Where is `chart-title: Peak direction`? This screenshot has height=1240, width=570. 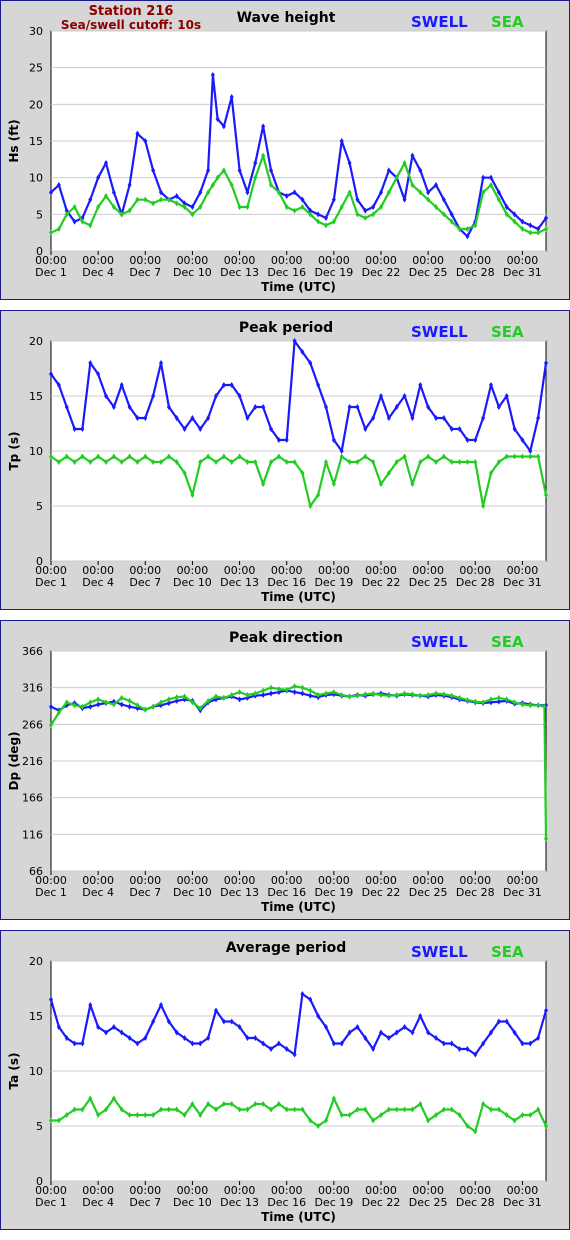
chart-title: Peak direction is located at coordinates (286, 638).